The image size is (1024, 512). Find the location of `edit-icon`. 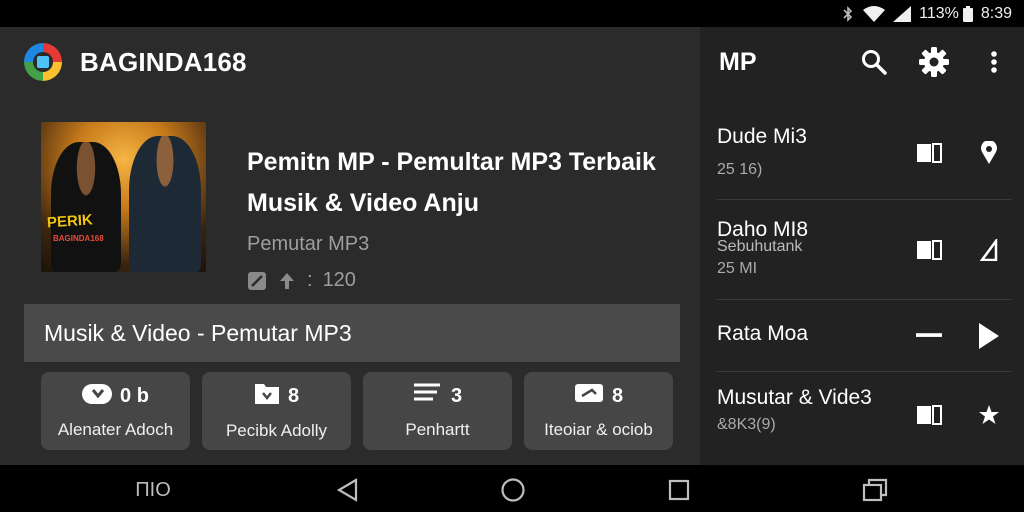

edit-icon is located at coordinates (257, 281).